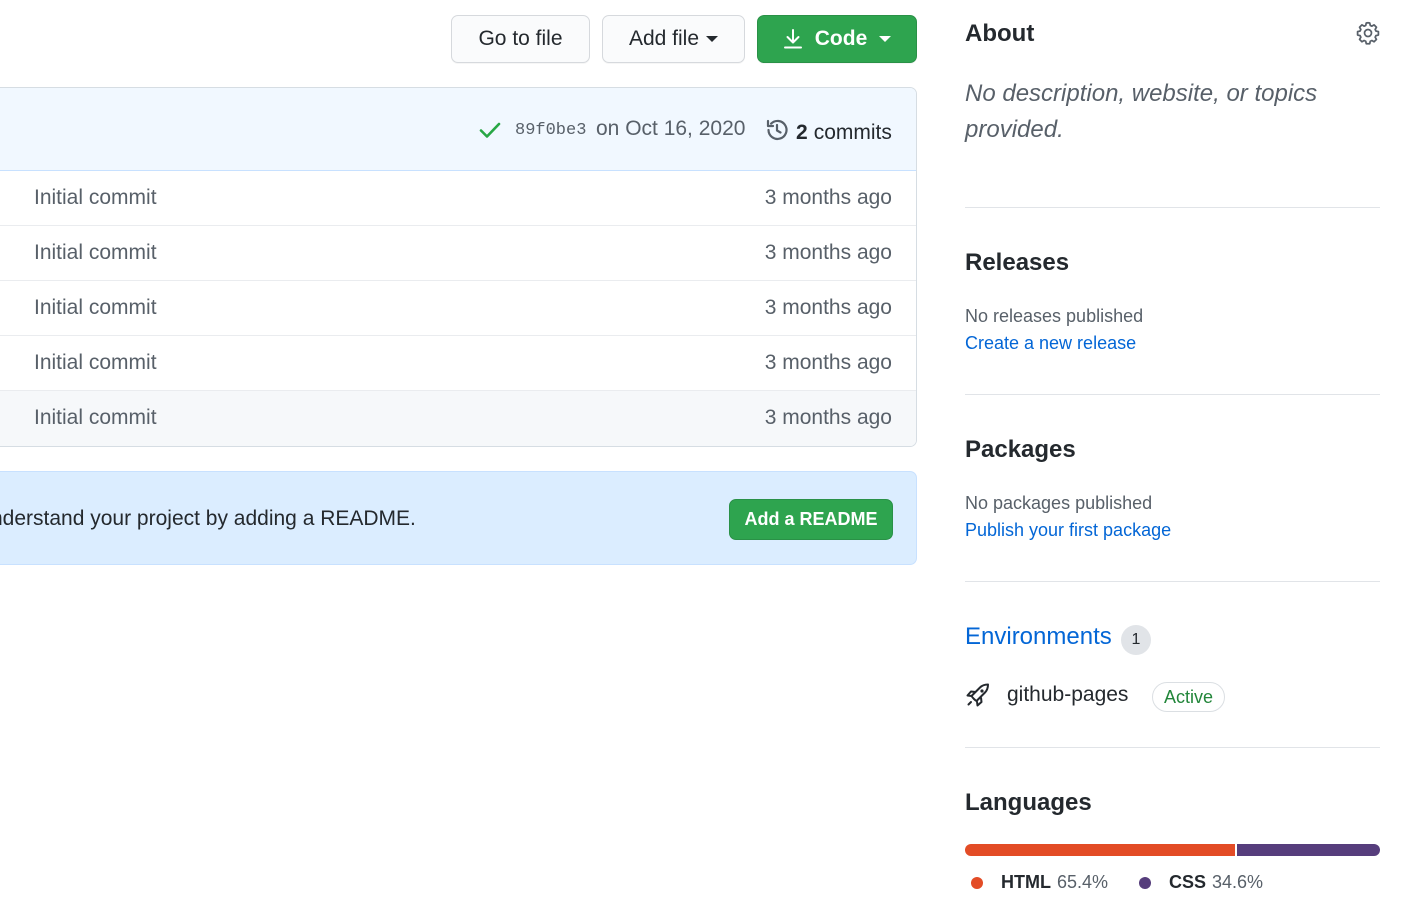  Describe the element at coordinates (458, 129) in the screenshot. I see `latest-commit-bar: 89f0be3 on Oct 16, 2020 2 commits` at that location.